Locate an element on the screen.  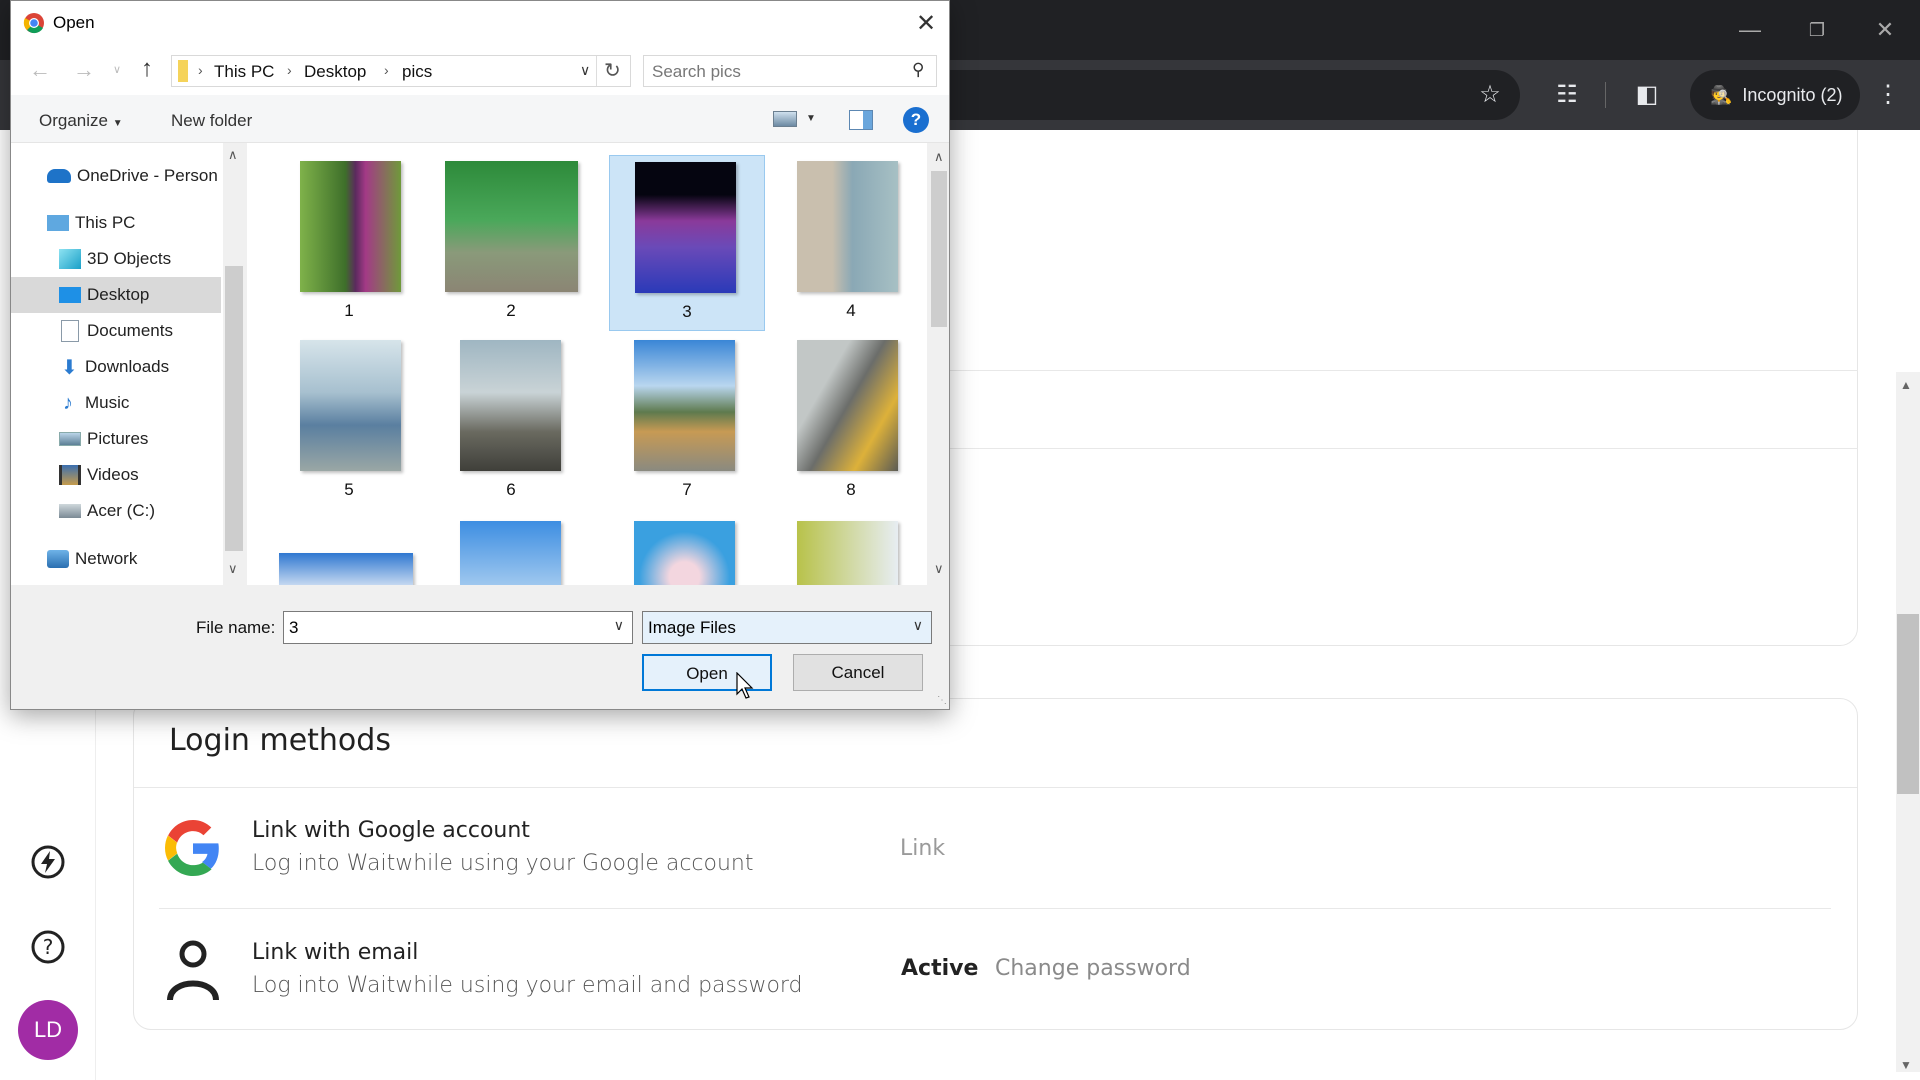
kebab-menu-icon: ⋮ is located at coordinates (1888, 95).